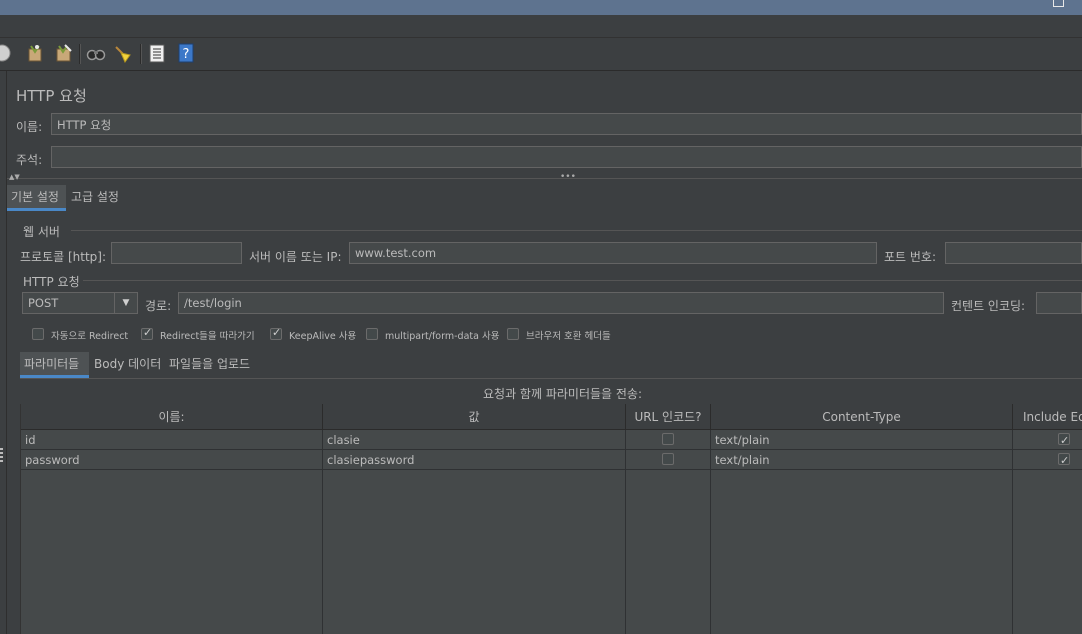 This screenshot has height=634, width=1082. What do you see at coordinates (566, 124) in the screenshot?
I see `name-field: HTTP 요청` at bounding box center [566, 124].